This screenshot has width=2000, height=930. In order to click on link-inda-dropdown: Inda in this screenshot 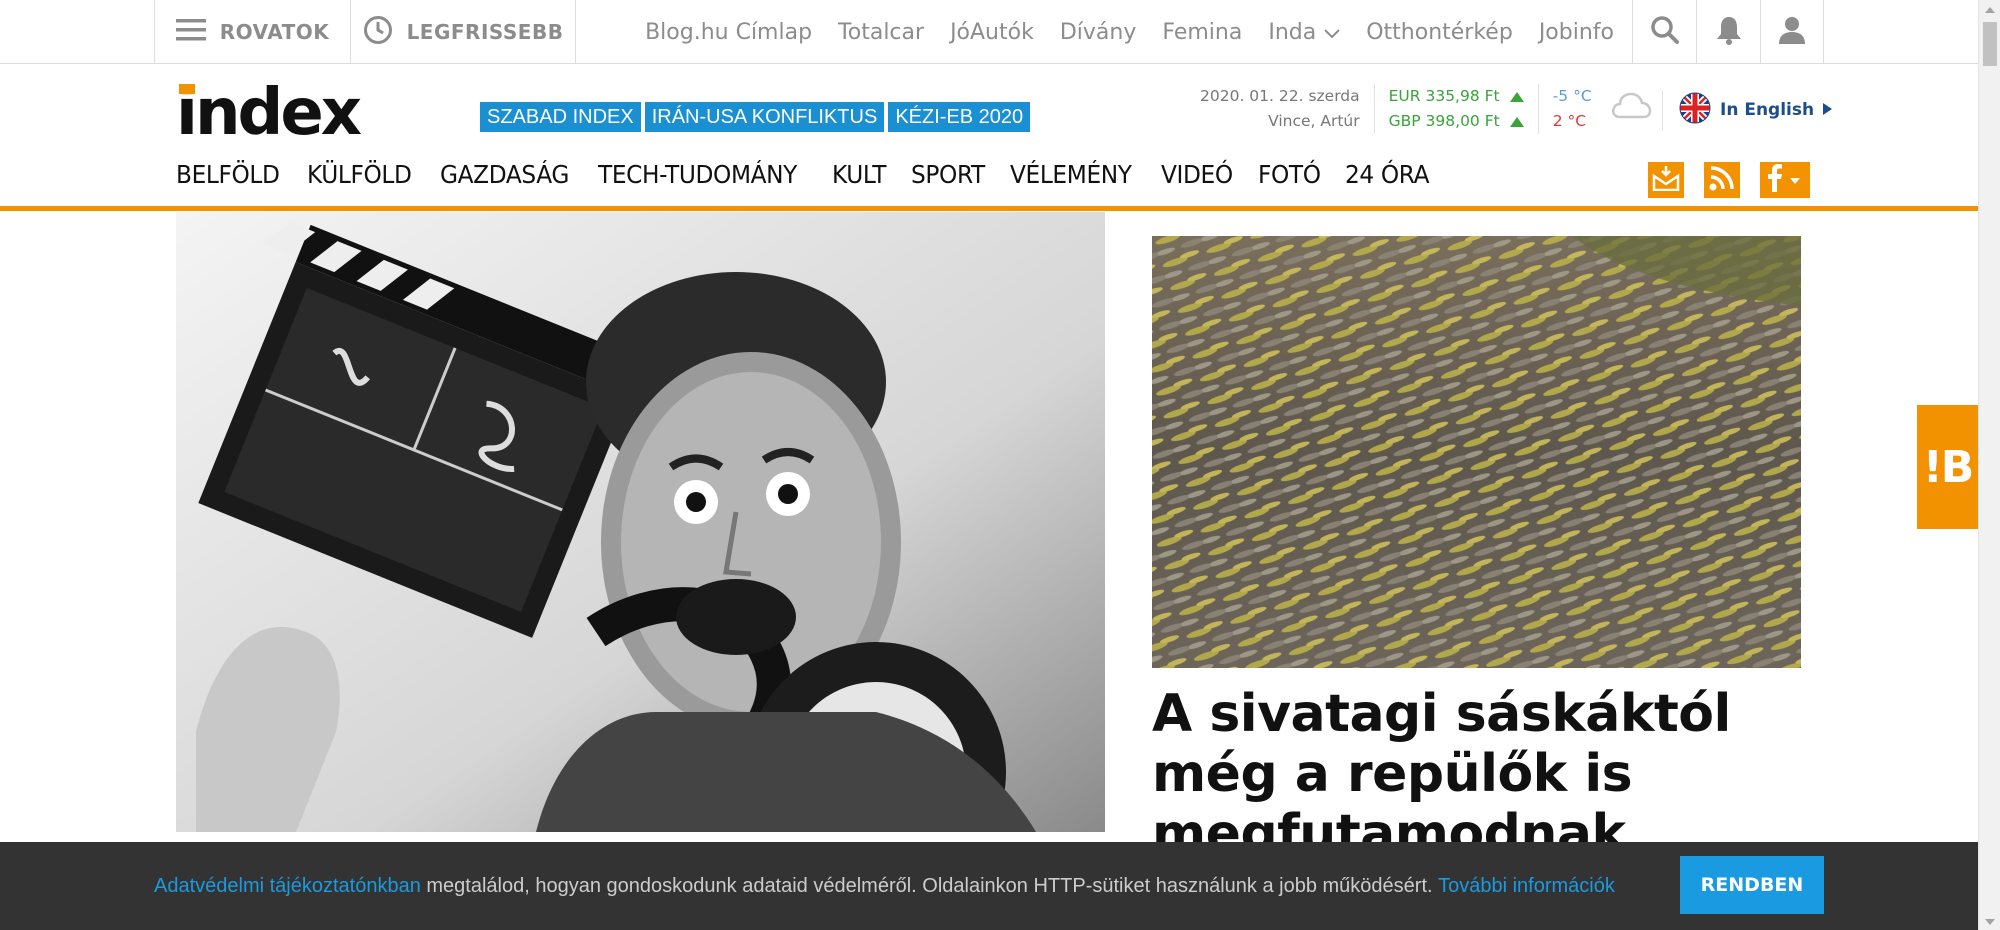, I will do `click(1304, 32)`.